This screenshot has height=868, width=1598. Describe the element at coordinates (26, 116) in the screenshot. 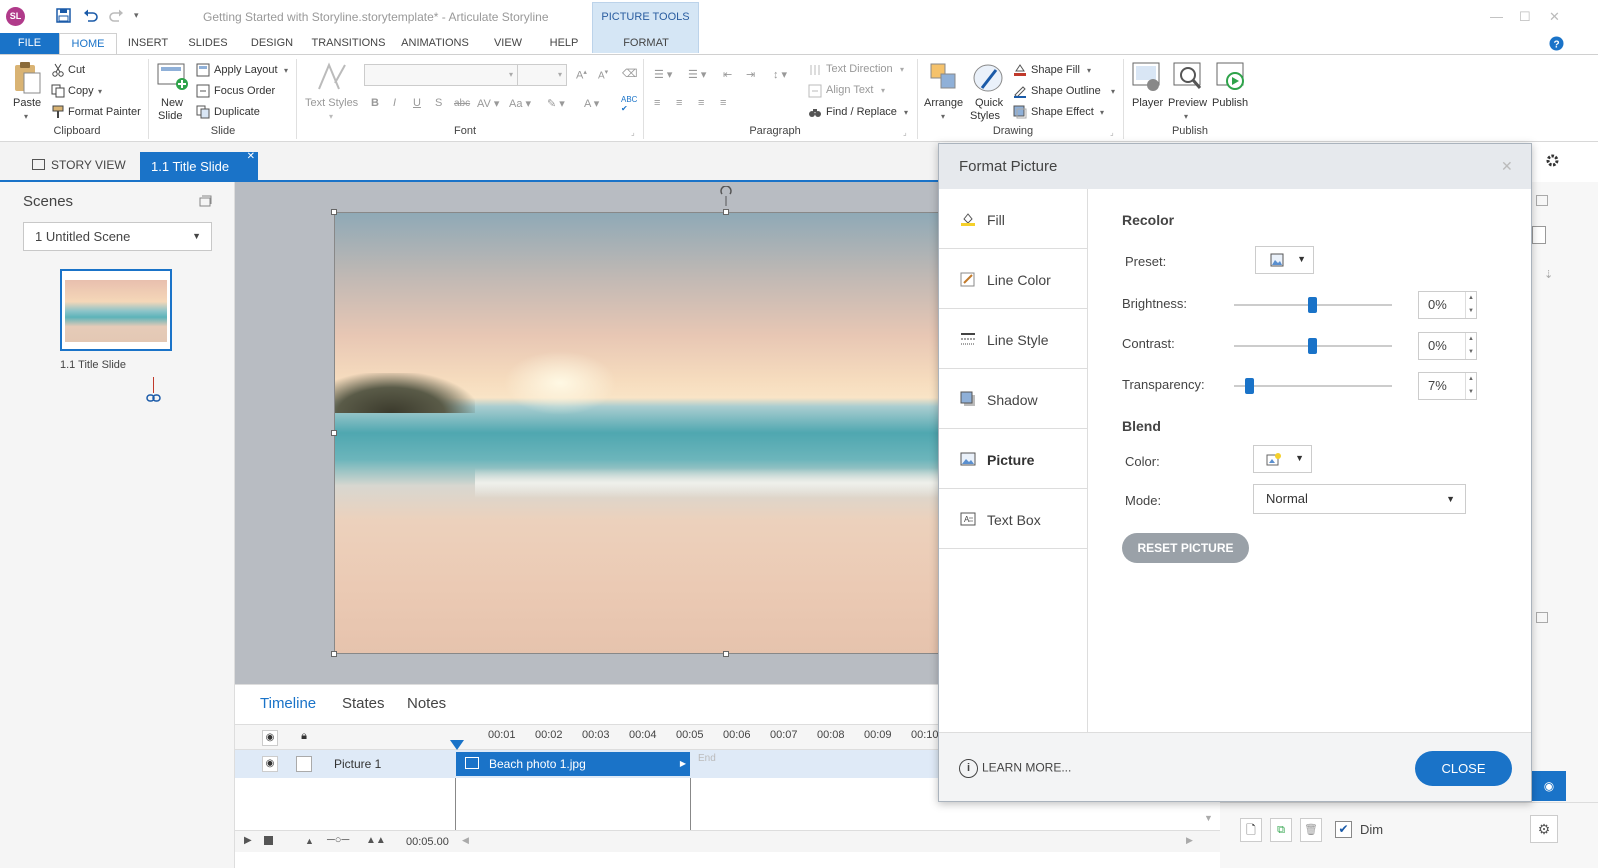

I see `paste-dropdown-icon: ▾` at that location.